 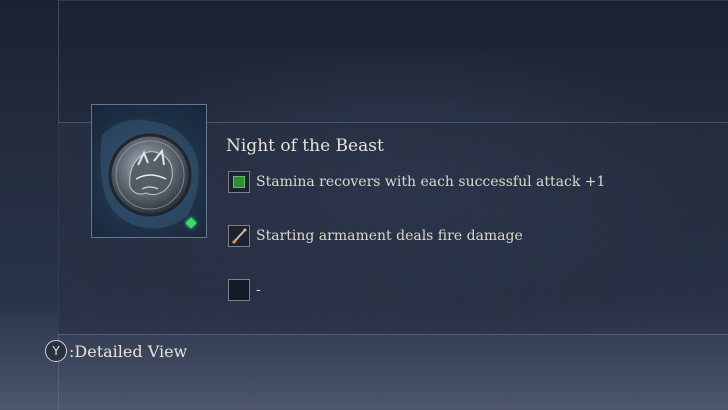 I want to click on effect-row-2: Starting armament deals fire damage, so click(x=375, y=236).